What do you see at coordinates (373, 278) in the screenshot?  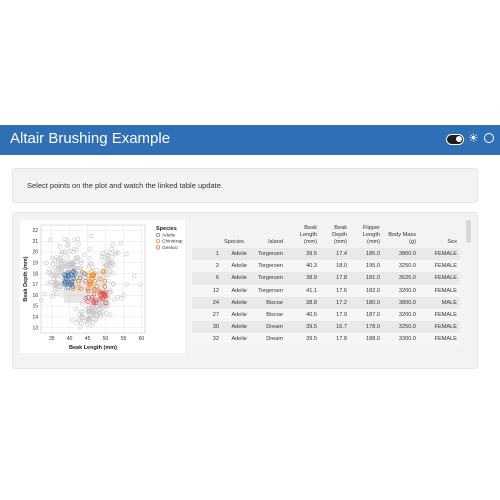 I see `table-cell: 181.0` at bounding box center [373, 278].